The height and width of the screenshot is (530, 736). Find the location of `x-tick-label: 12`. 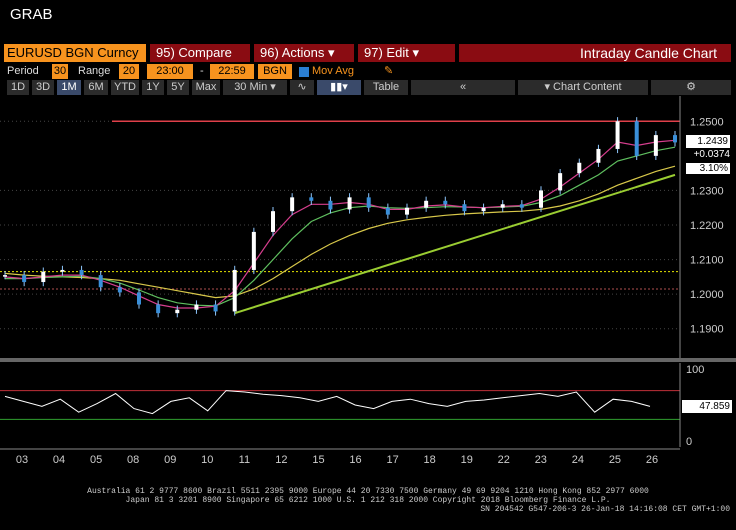

x-tick-label: 12 is located at coordinates (281, 460).